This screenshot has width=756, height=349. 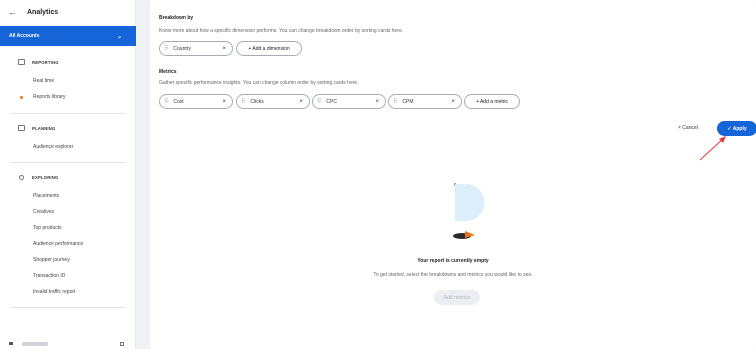 I want to click on sidebar-item-audience-explorer: Audience explorer, so click(x=68, y=147).